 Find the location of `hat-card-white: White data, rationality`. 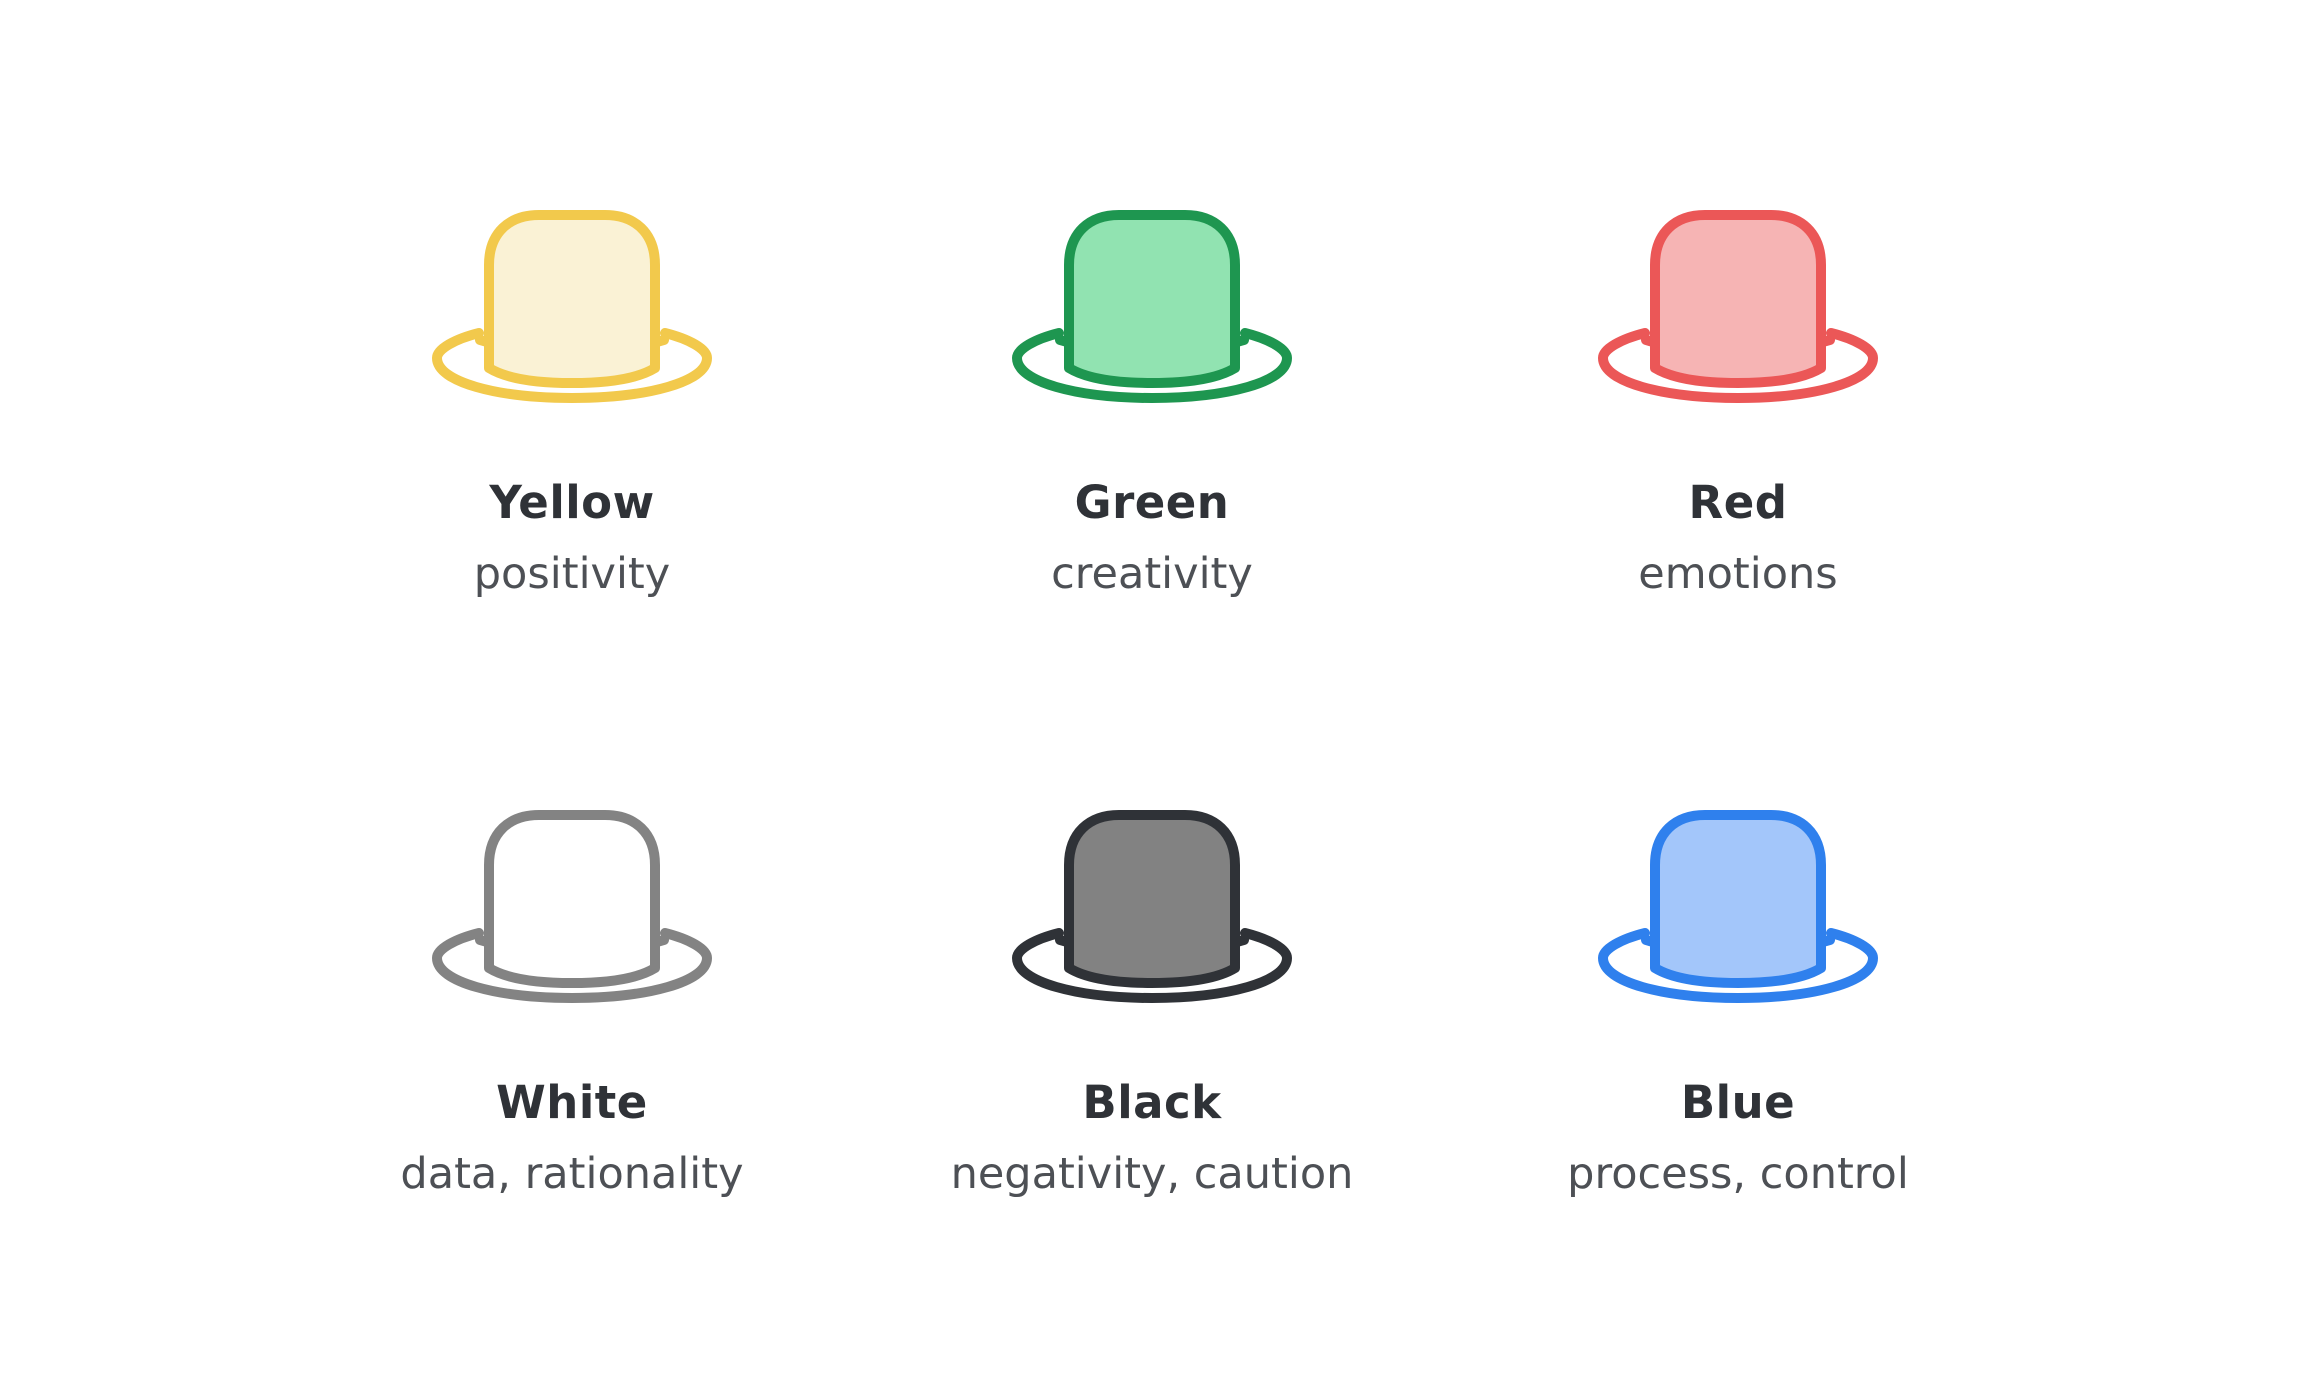

hat-card-white: White data, rationality is located at coordinates (572, 1004).